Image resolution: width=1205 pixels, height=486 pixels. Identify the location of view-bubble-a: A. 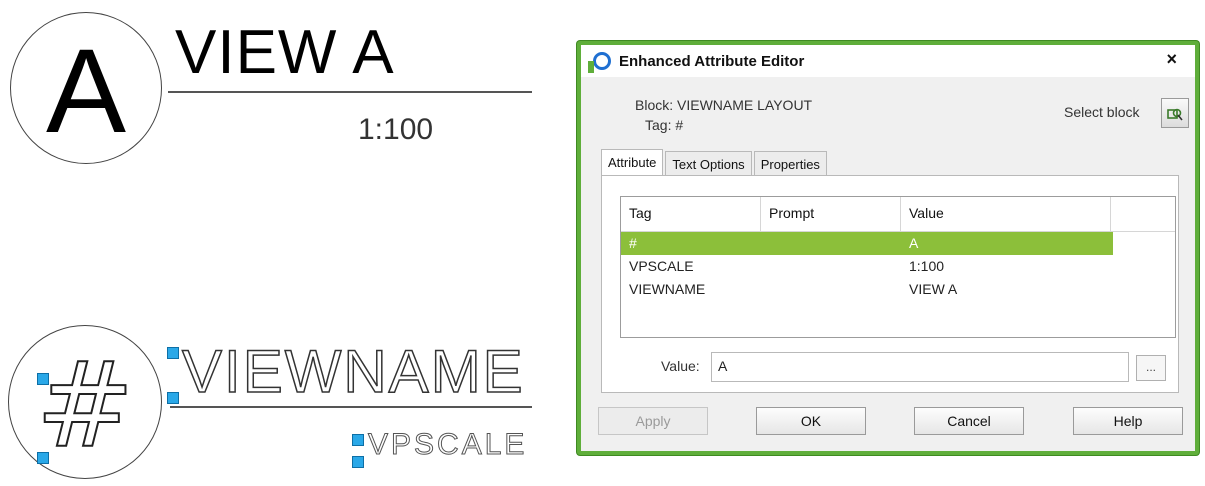
(86, 88).